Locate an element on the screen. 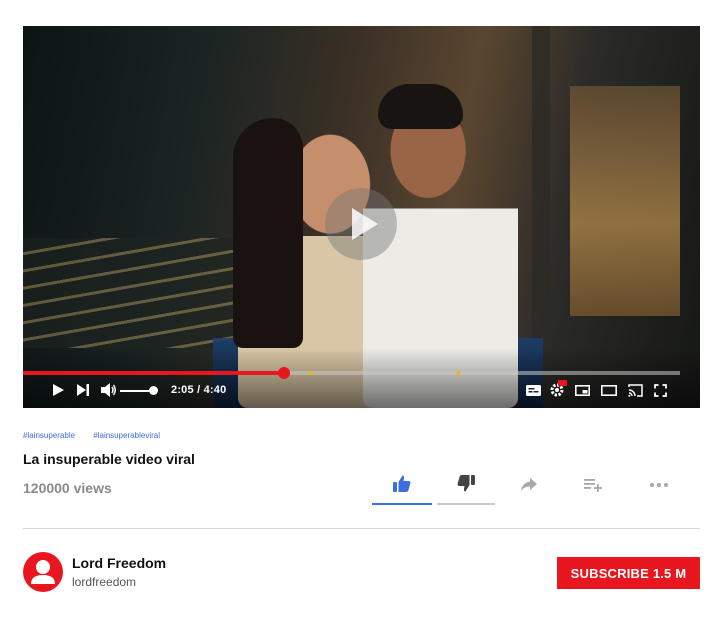  fullscreen-icon is located at coordinates (660, 390).